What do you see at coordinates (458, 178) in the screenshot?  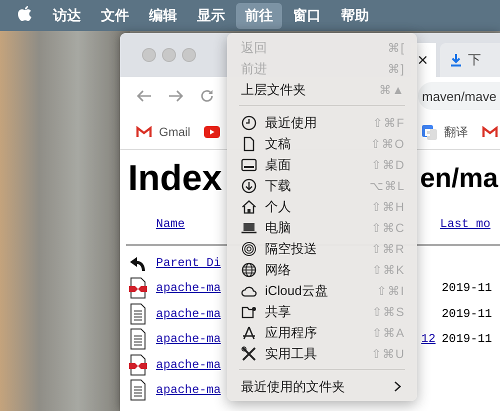 I see `page-heading: en/ma` at bounding box center [458, 178].